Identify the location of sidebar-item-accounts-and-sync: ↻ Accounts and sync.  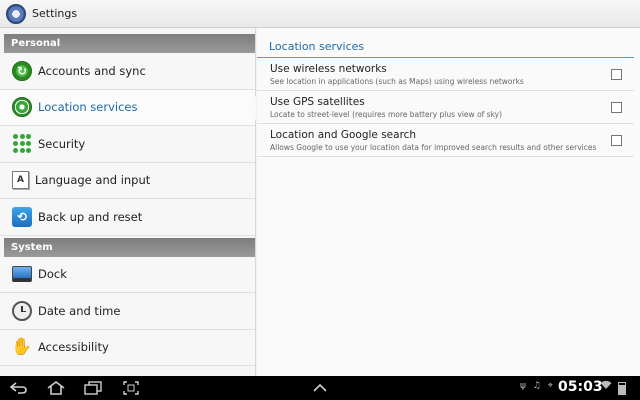
(127, 71).